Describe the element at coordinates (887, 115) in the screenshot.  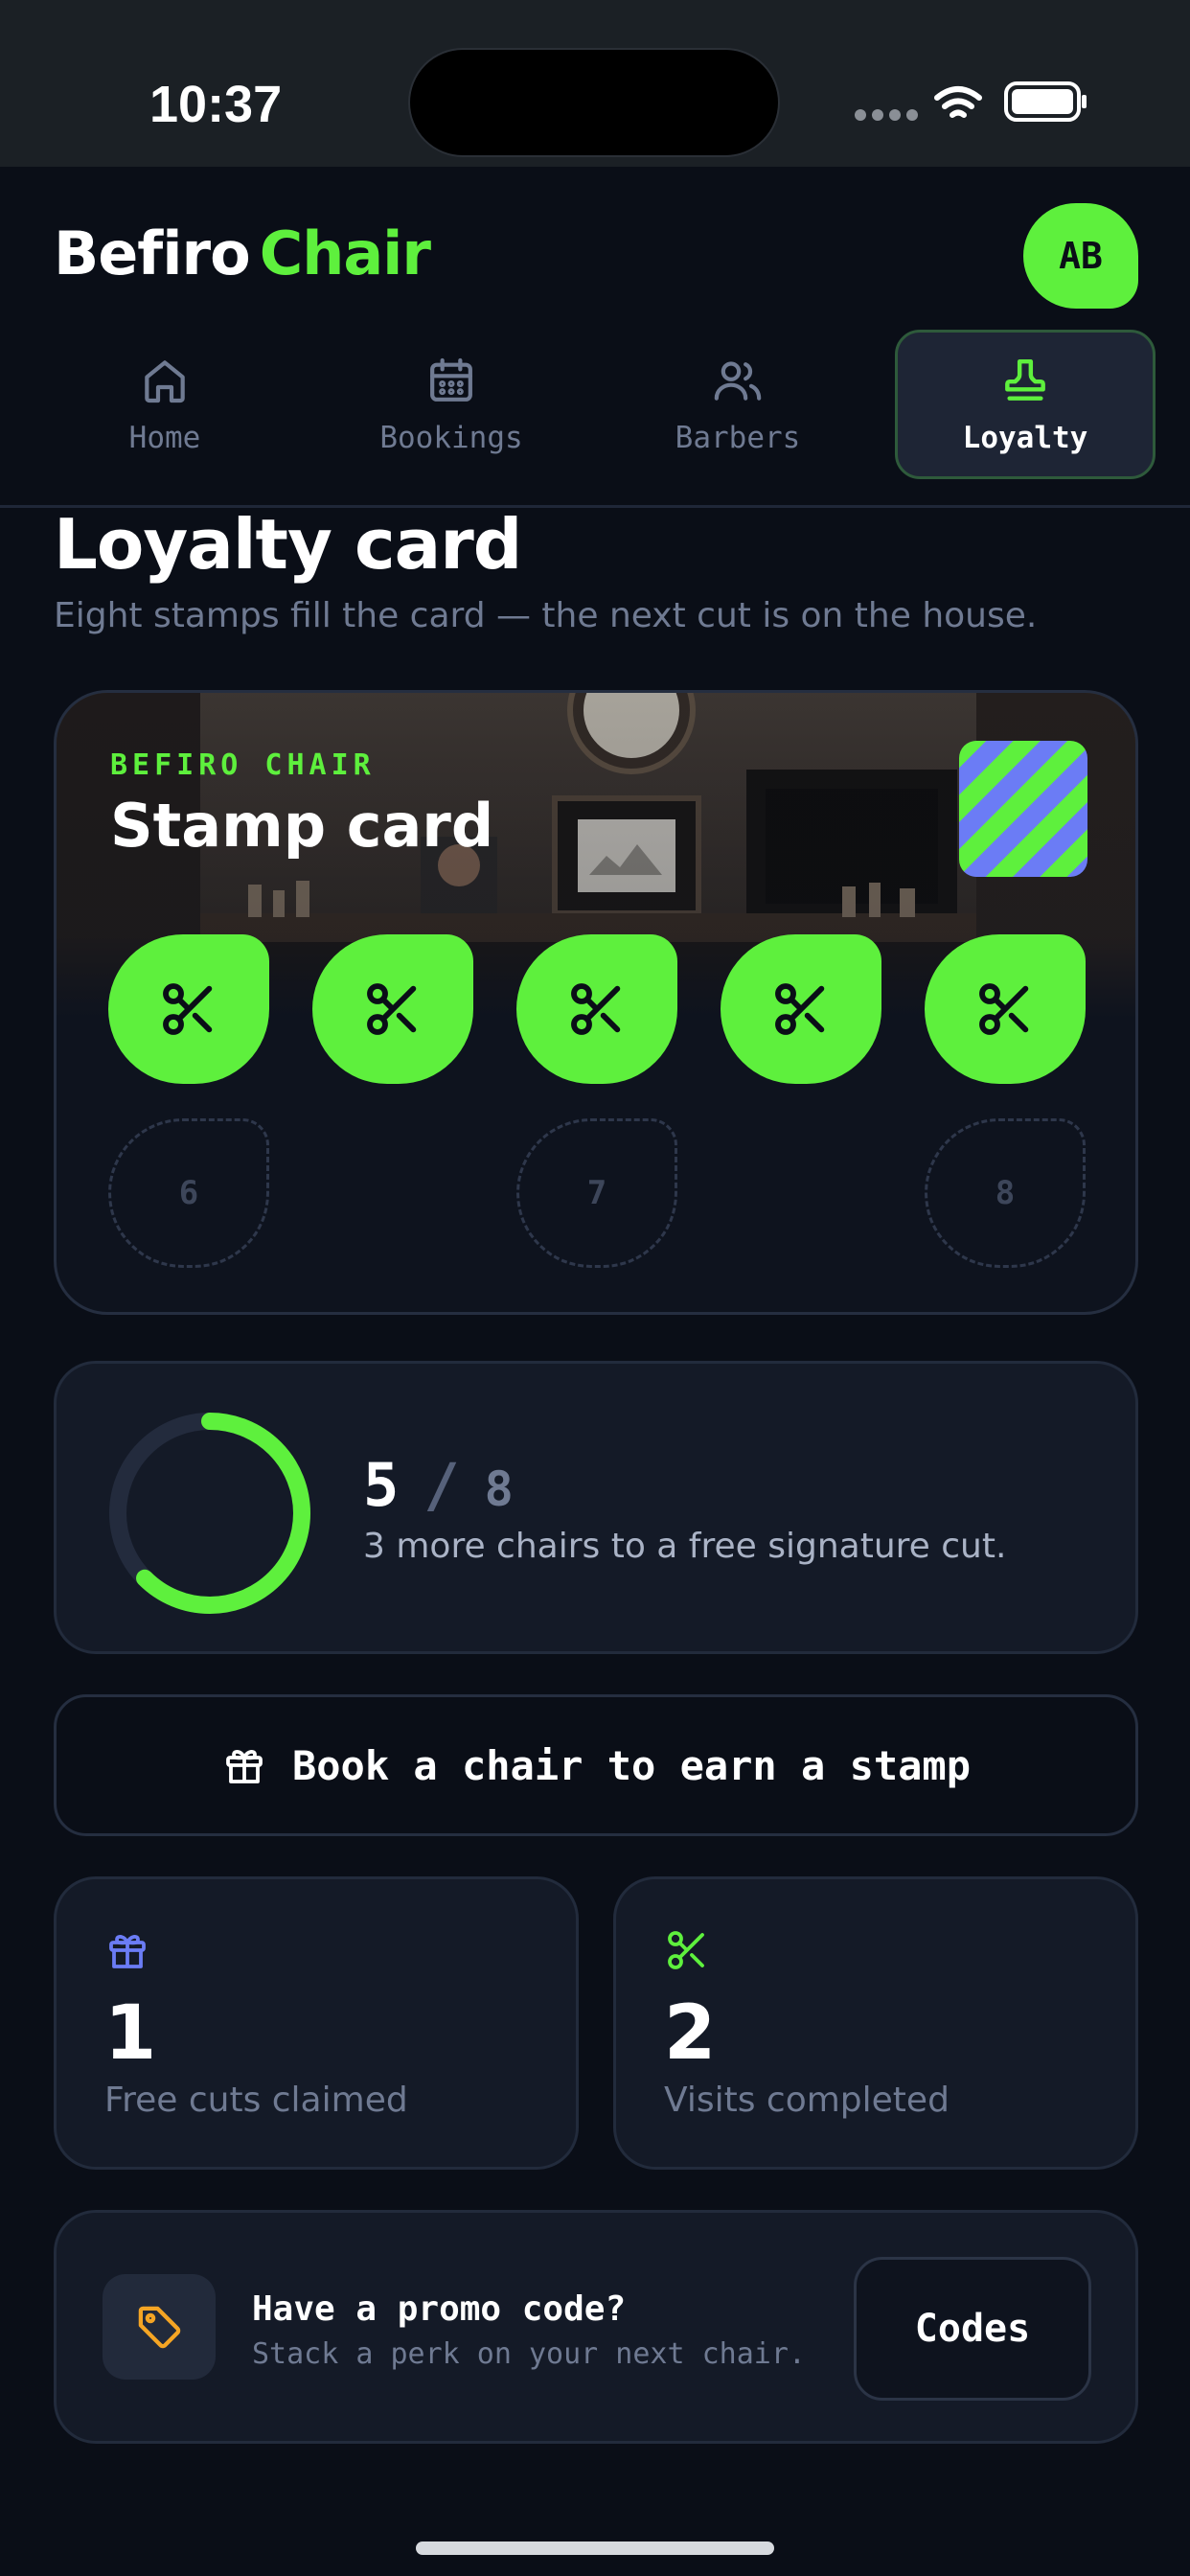
I see `signal-dots-icon` at that location.